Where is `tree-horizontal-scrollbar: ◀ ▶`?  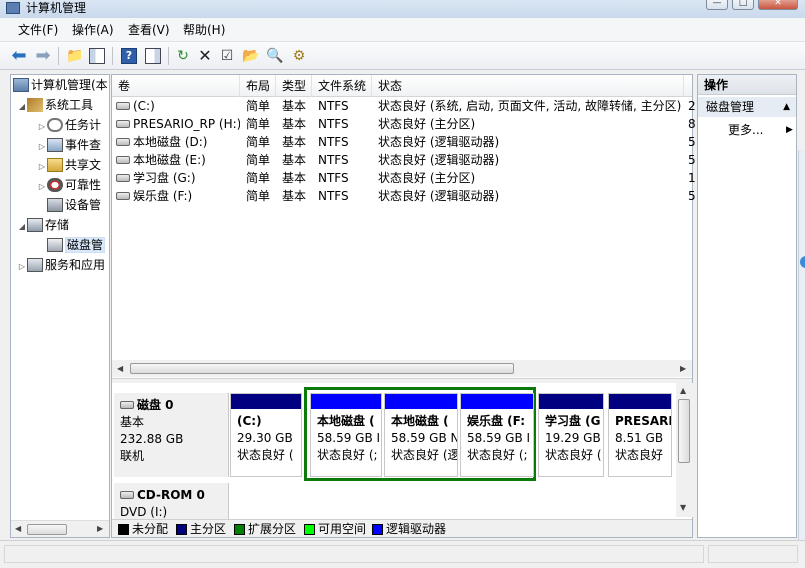
tree-horizontal-scrollbar: ◀ ▶ is located at coordinates (60, 528).